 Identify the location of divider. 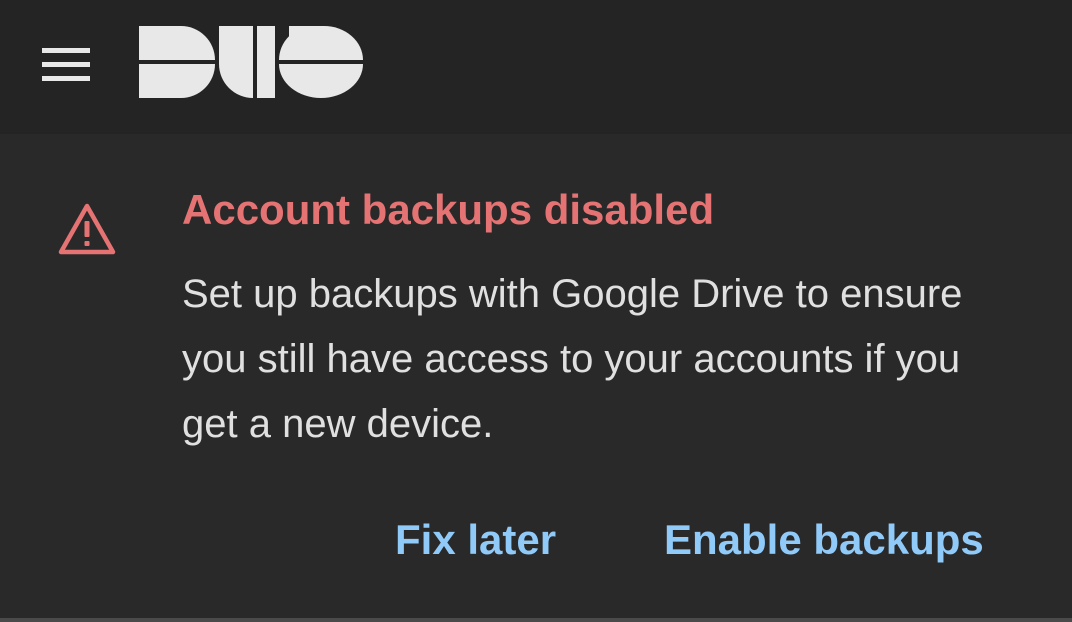
(536, 620).